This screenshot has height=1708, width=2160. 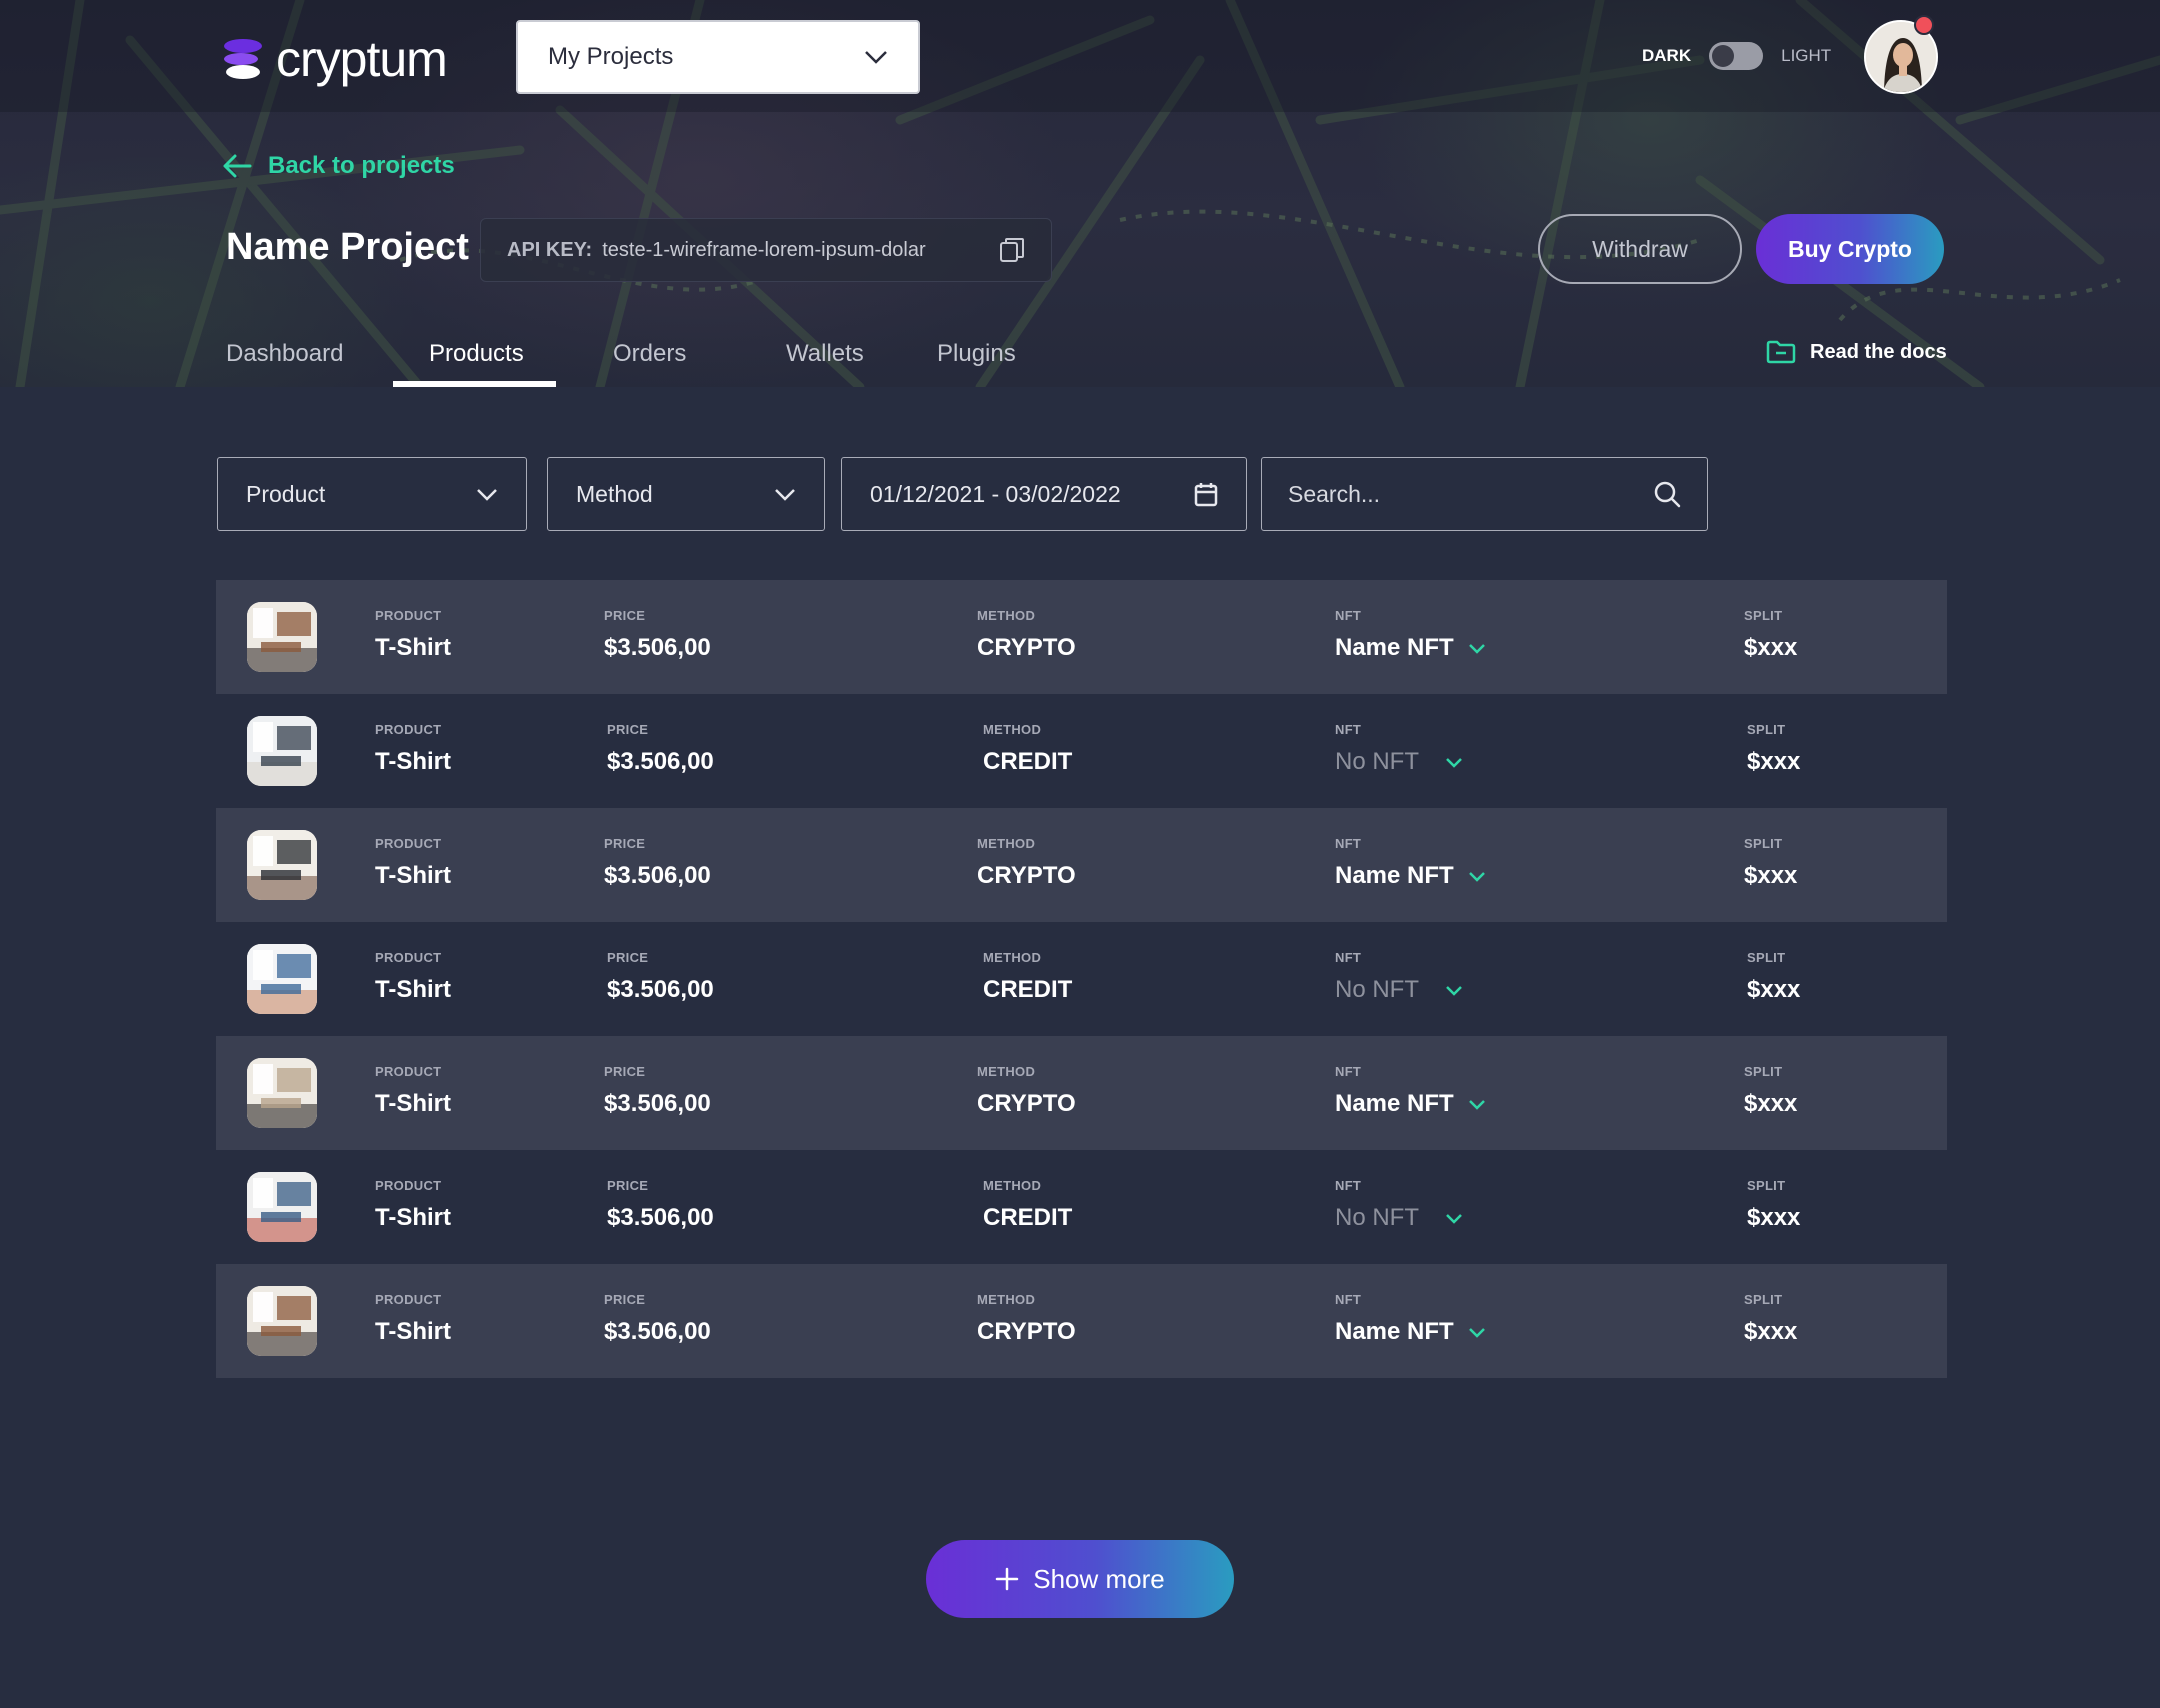 What do you see at coordinates (1850, 249) in the screenshot?
I see `buy-crypto-button: Buy Crypto` at bounding box center [1850, 249].